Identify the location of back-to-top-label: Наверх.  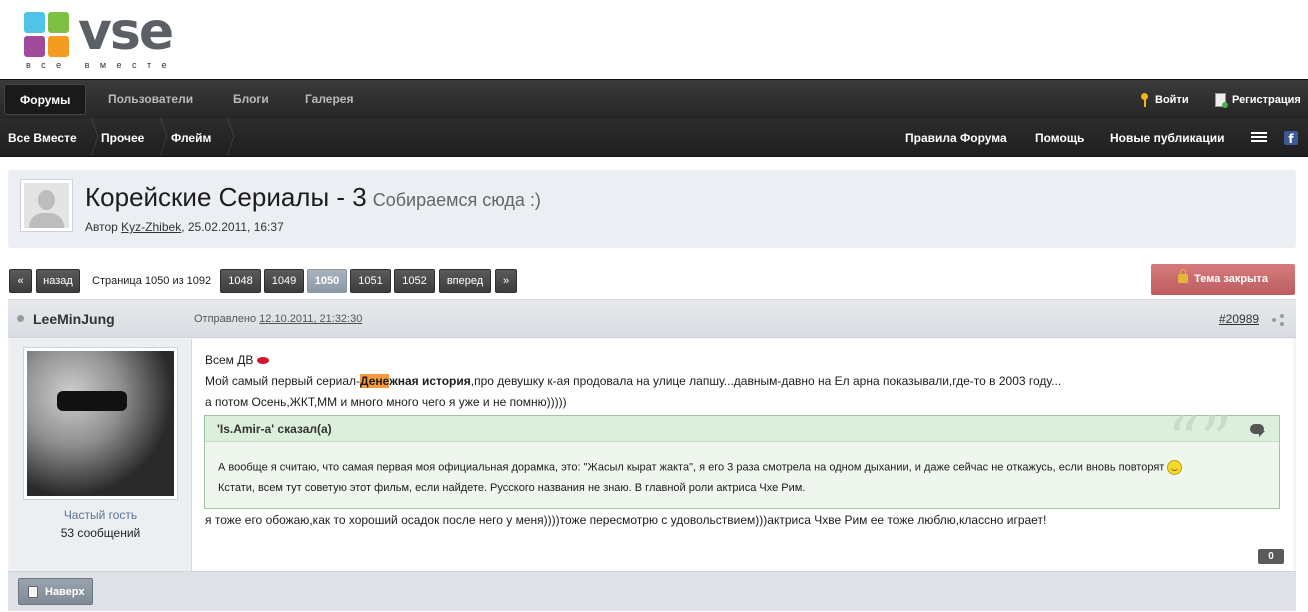
(65, 592).